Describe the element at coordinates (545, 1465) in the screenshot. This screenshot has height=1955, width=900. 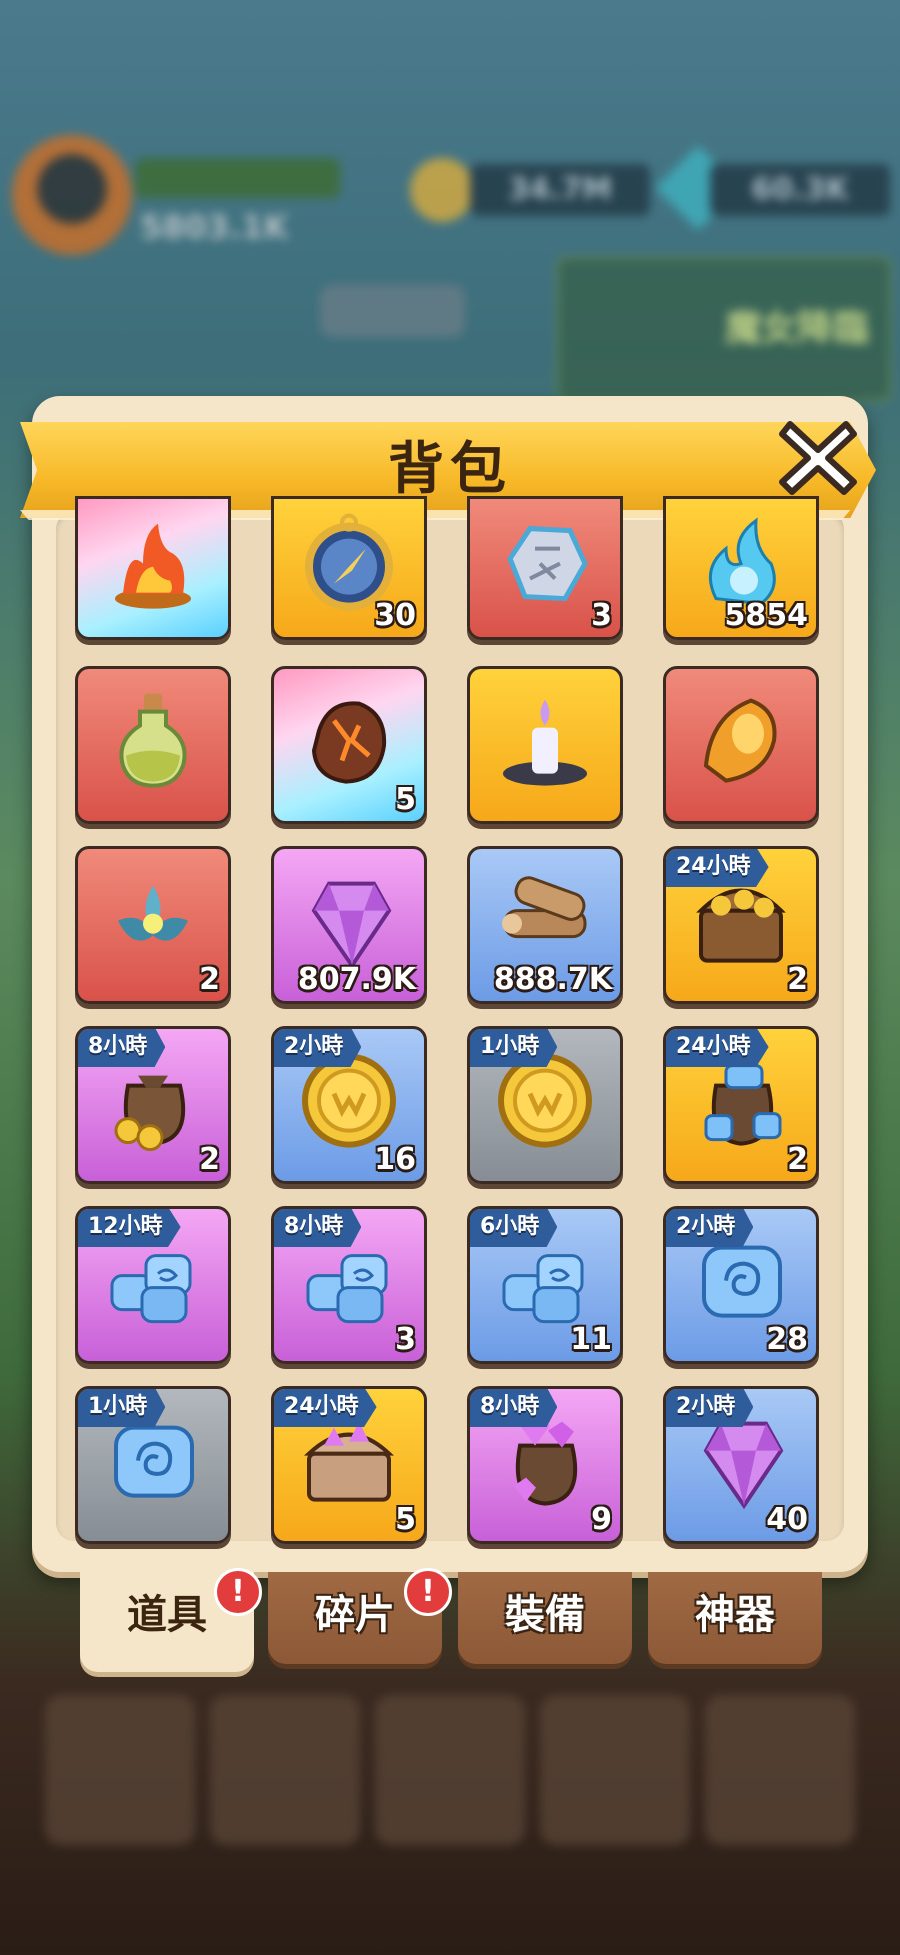
I see `inventory-slot: 8小時 9` at that location.